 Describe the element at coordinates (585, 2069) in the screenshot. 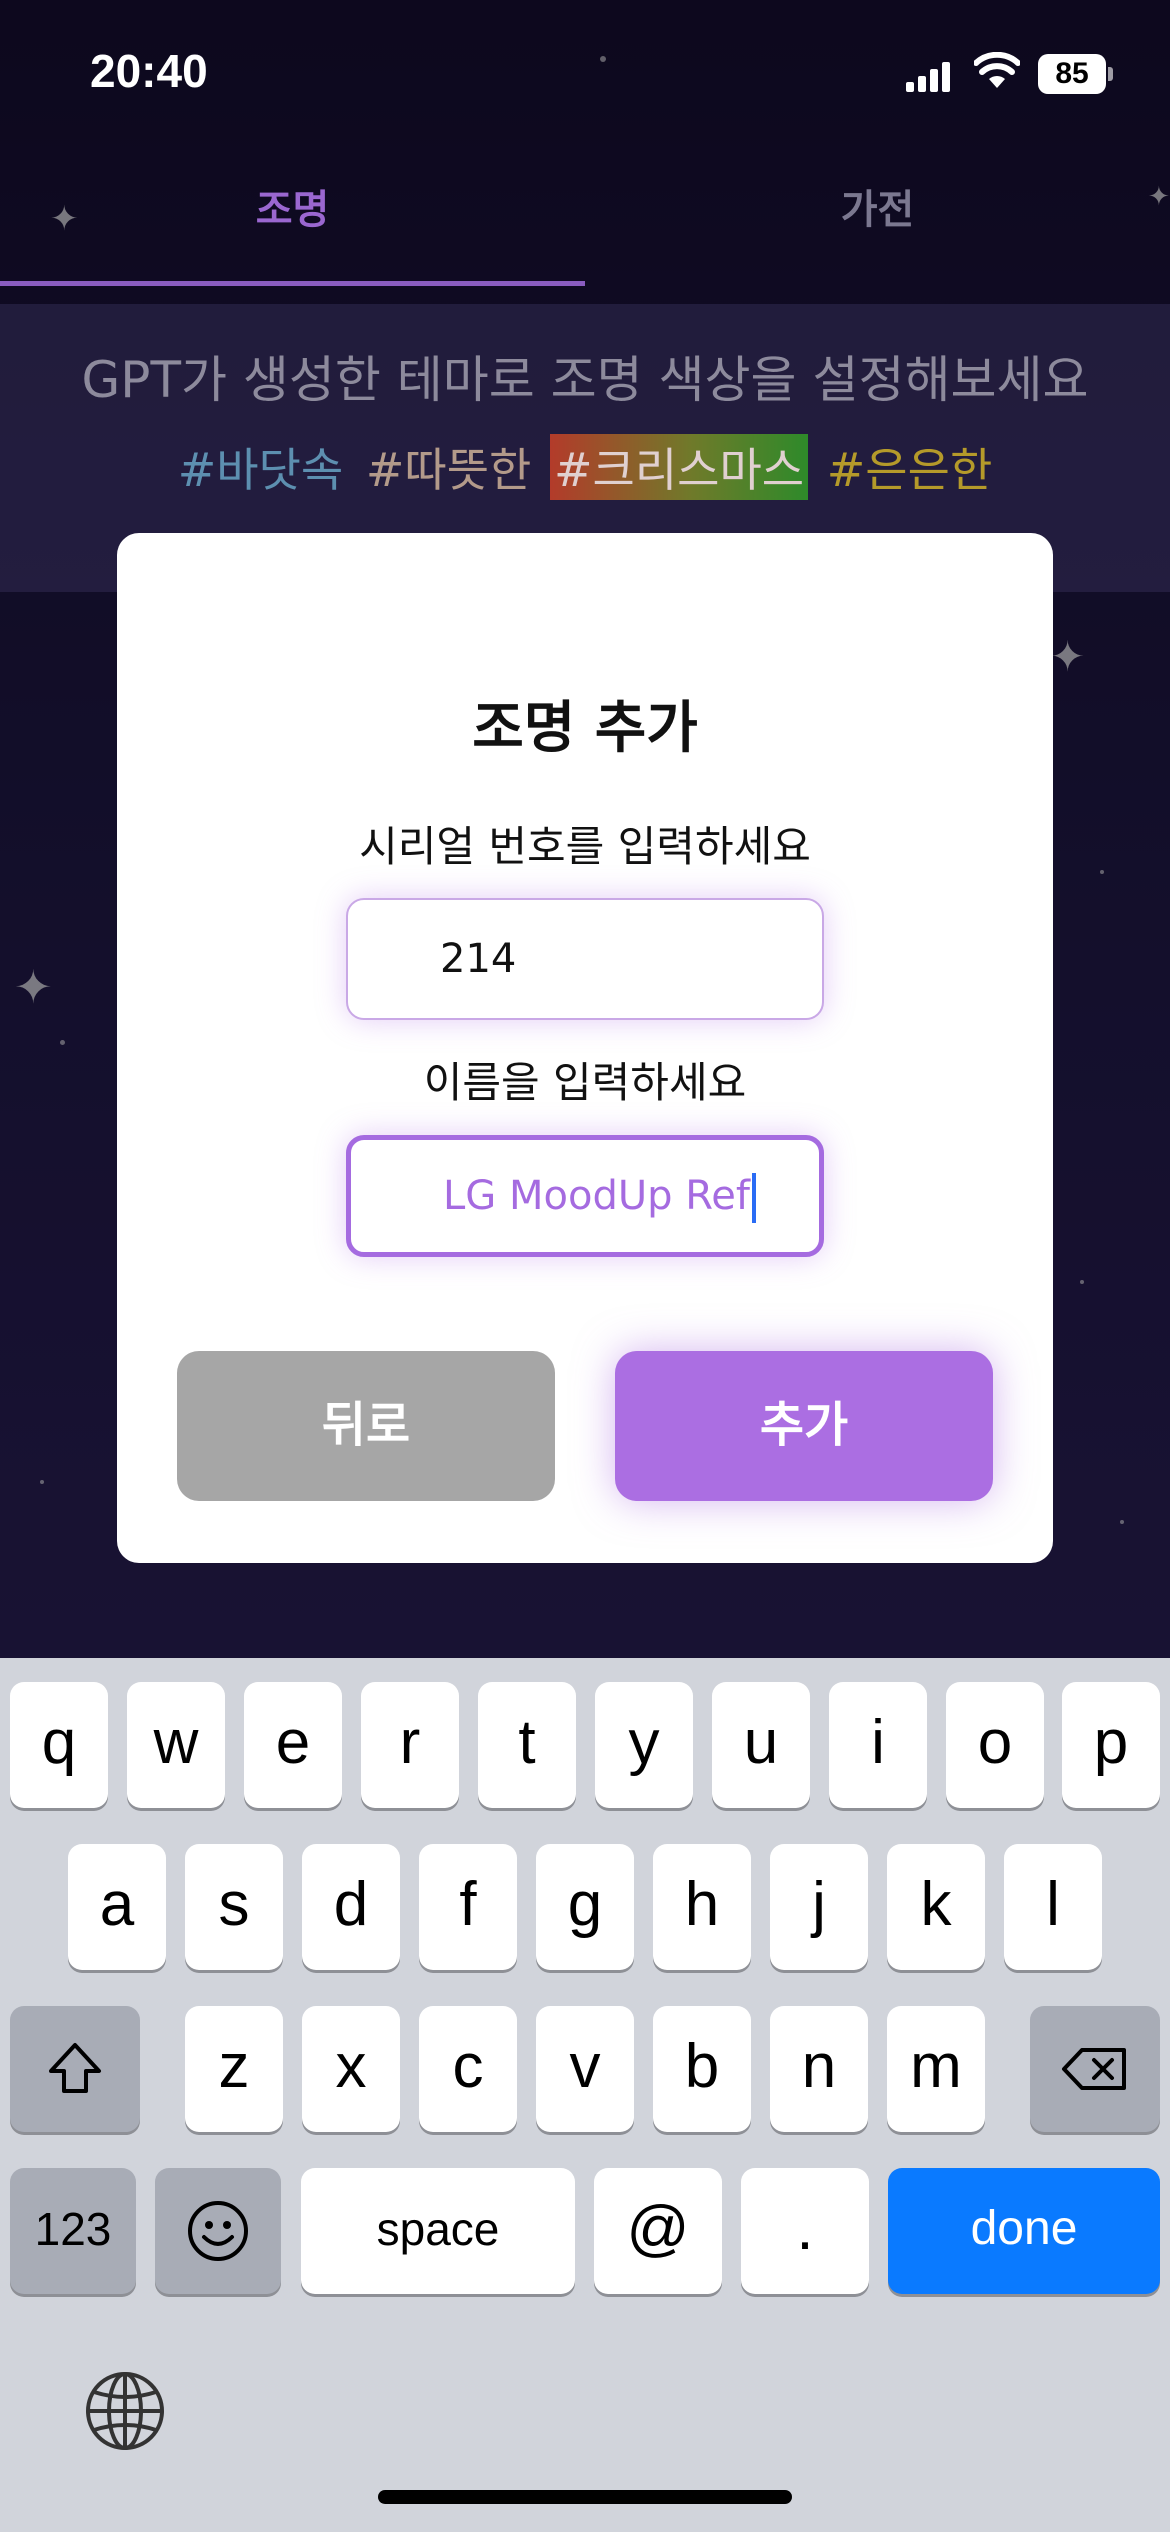

I see `key-v: v` at that location.